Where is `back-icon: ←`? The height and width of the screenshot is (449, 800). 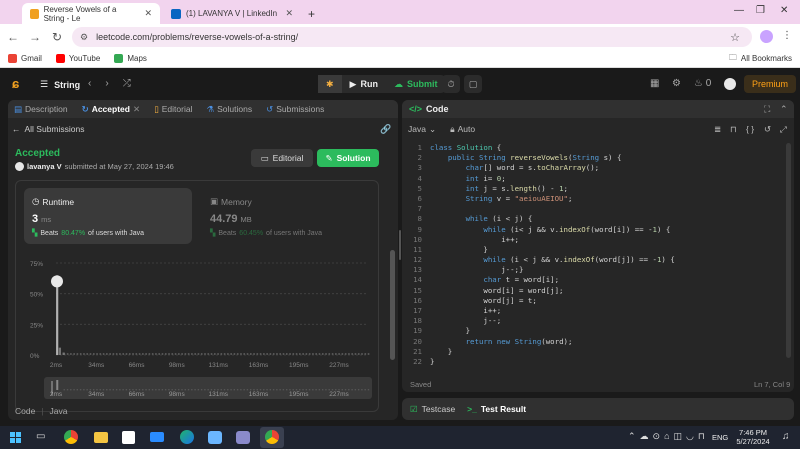 back-icon: ← is located at coordinates (13, 37).